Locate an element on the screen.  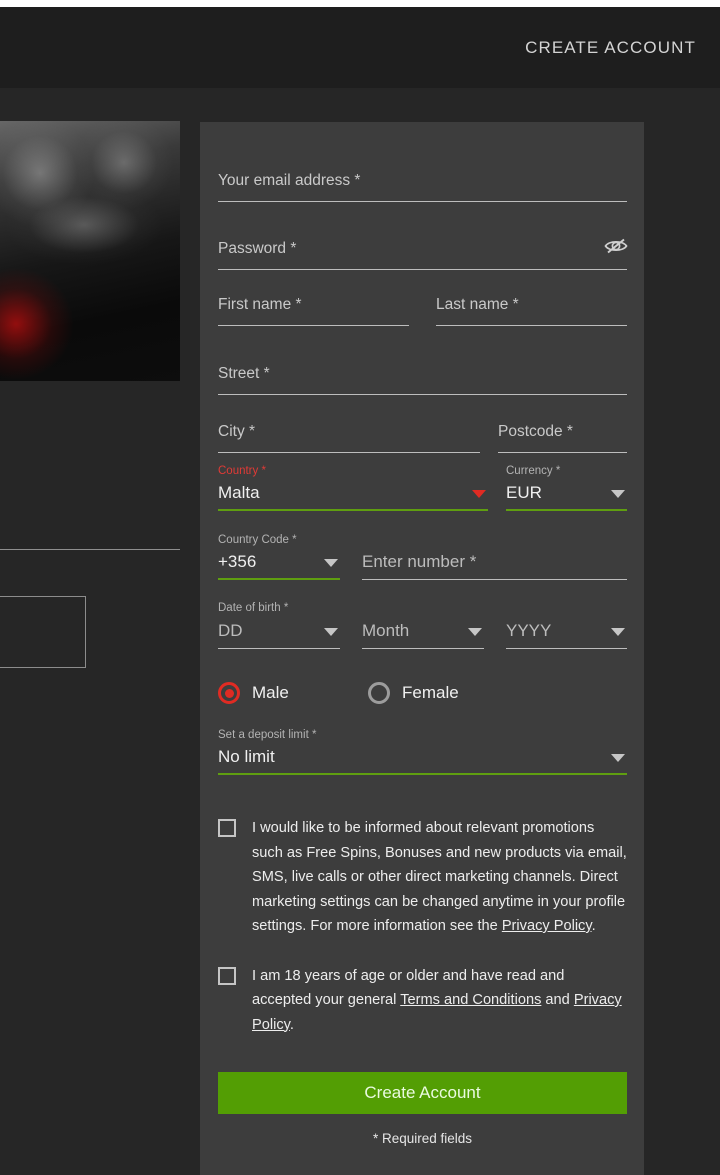
date-of-birth-group: Date of birth * DD Month YYYY is located at coordinates (422, 625).